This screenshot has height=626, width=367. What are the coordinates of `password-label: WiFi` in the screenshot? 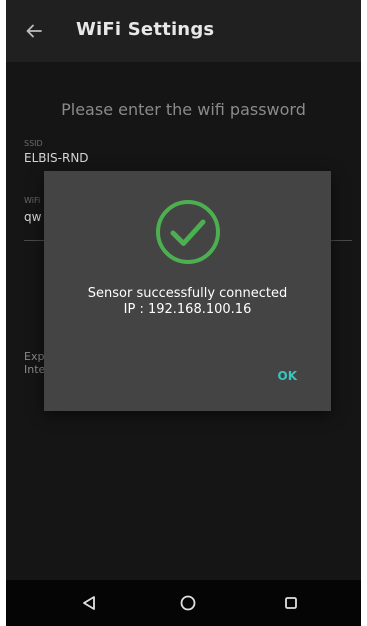 It's located at (32, 200).